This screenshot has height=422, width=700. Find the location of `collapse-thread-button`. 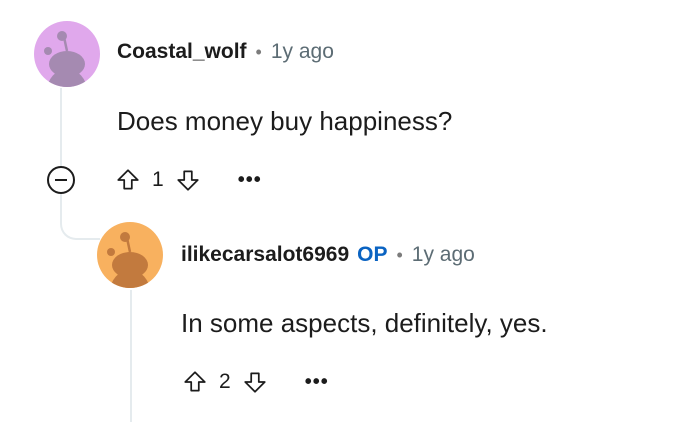

collapse-thread-button is located at coordinates (61, 180).